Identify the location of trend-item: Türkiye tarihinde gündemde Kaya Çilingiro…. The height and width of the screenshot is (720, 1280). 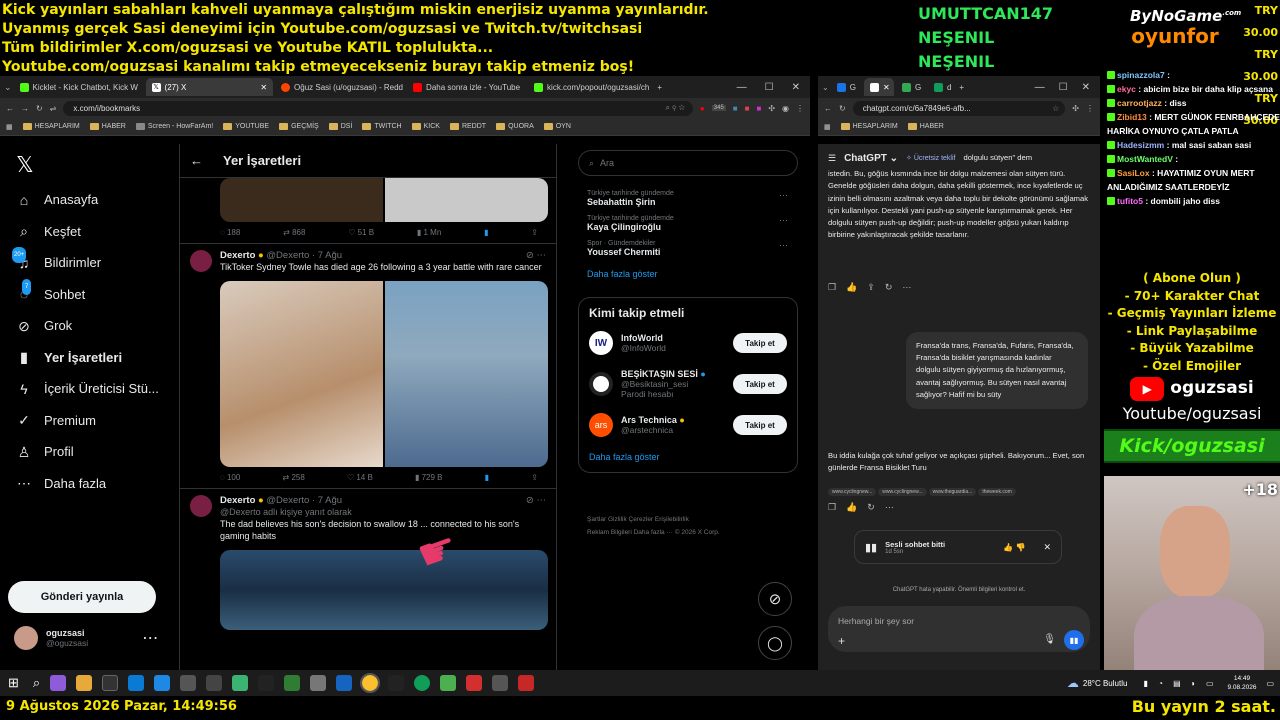
(683, 223).